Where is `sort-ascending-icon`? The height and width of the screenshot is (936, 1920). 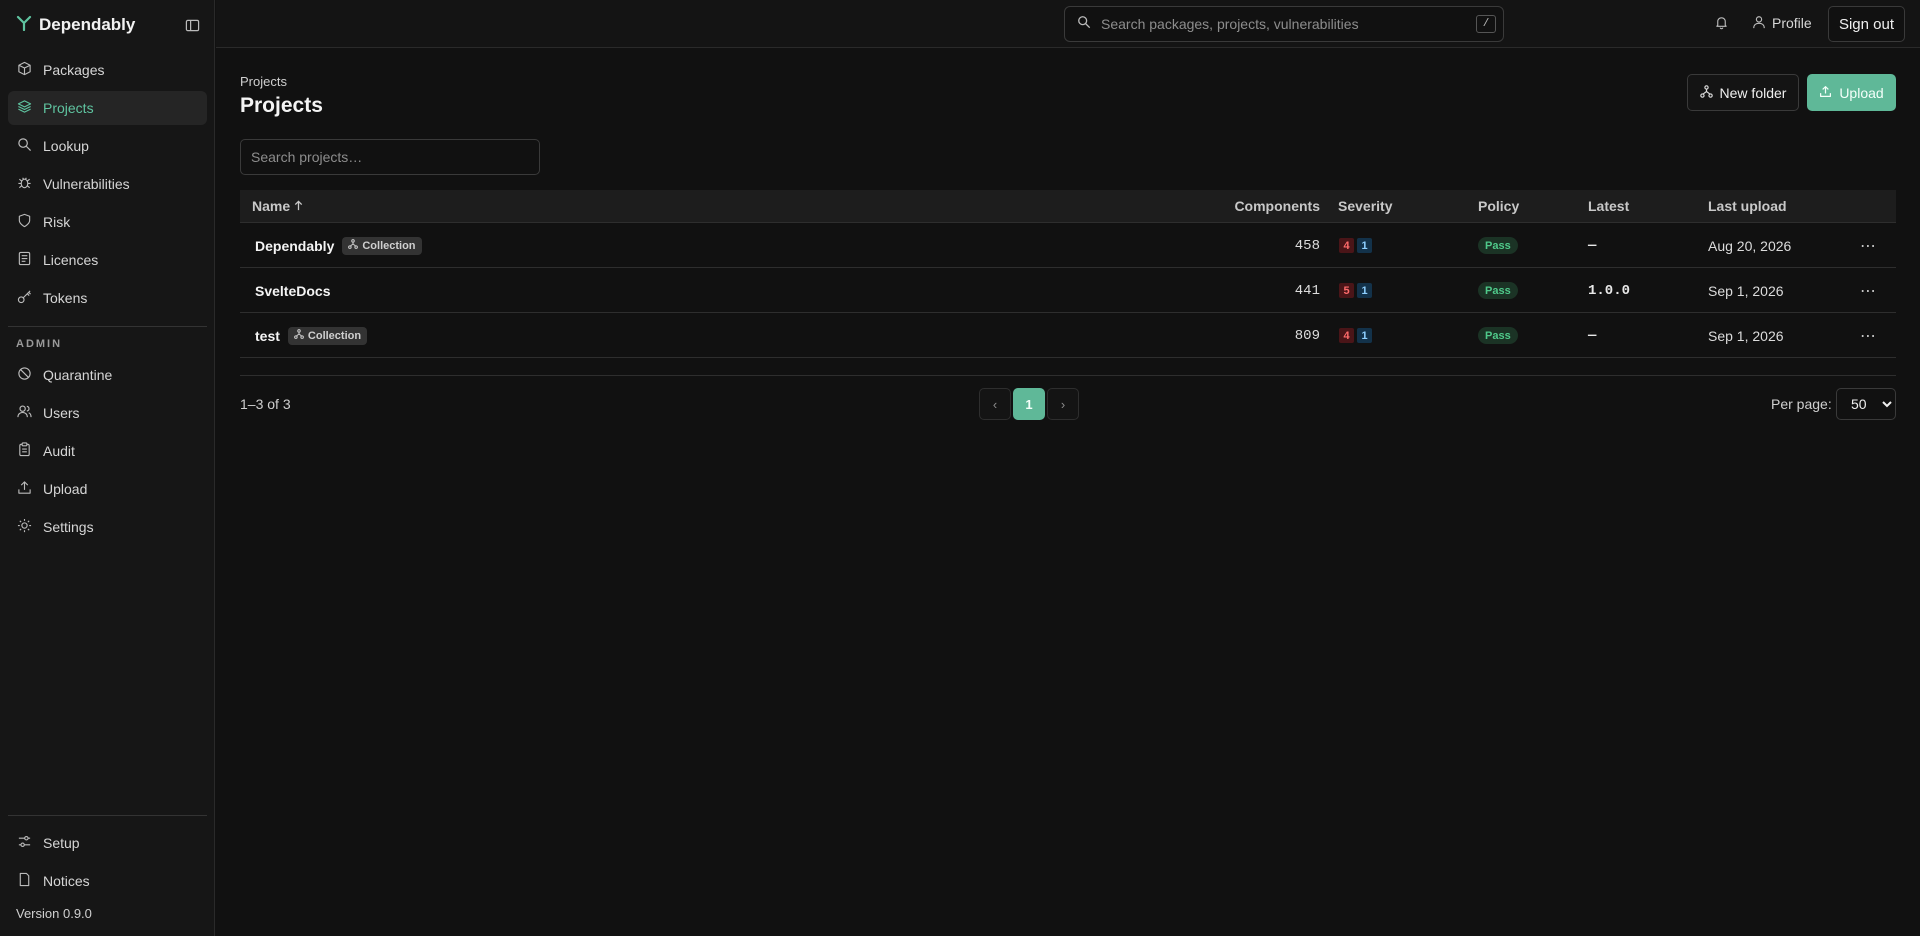
sort-ascending-icon is located at coordinates (298, 206).